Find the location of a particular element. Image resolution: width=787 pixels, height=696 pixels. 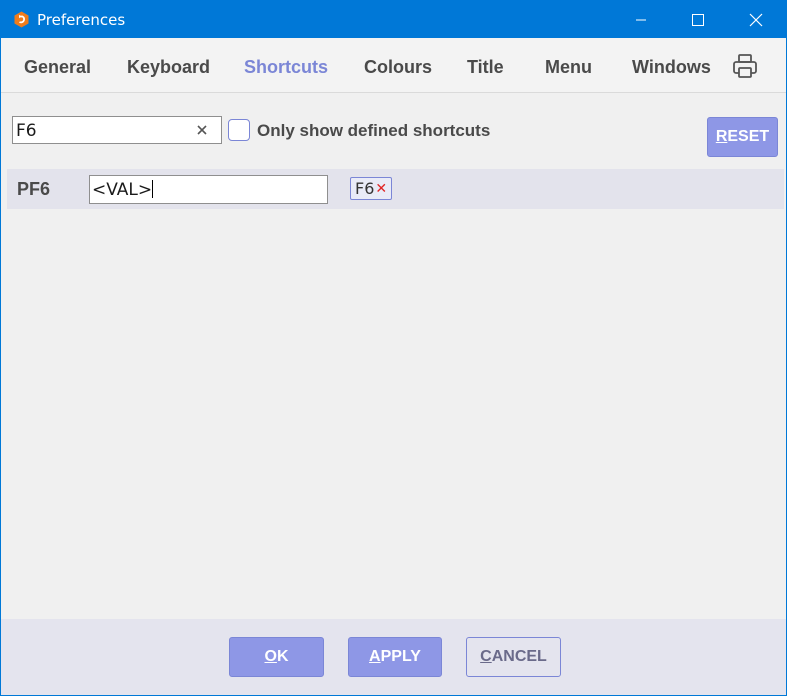

apply-button: APPLY is located at coordinates (395, 657).